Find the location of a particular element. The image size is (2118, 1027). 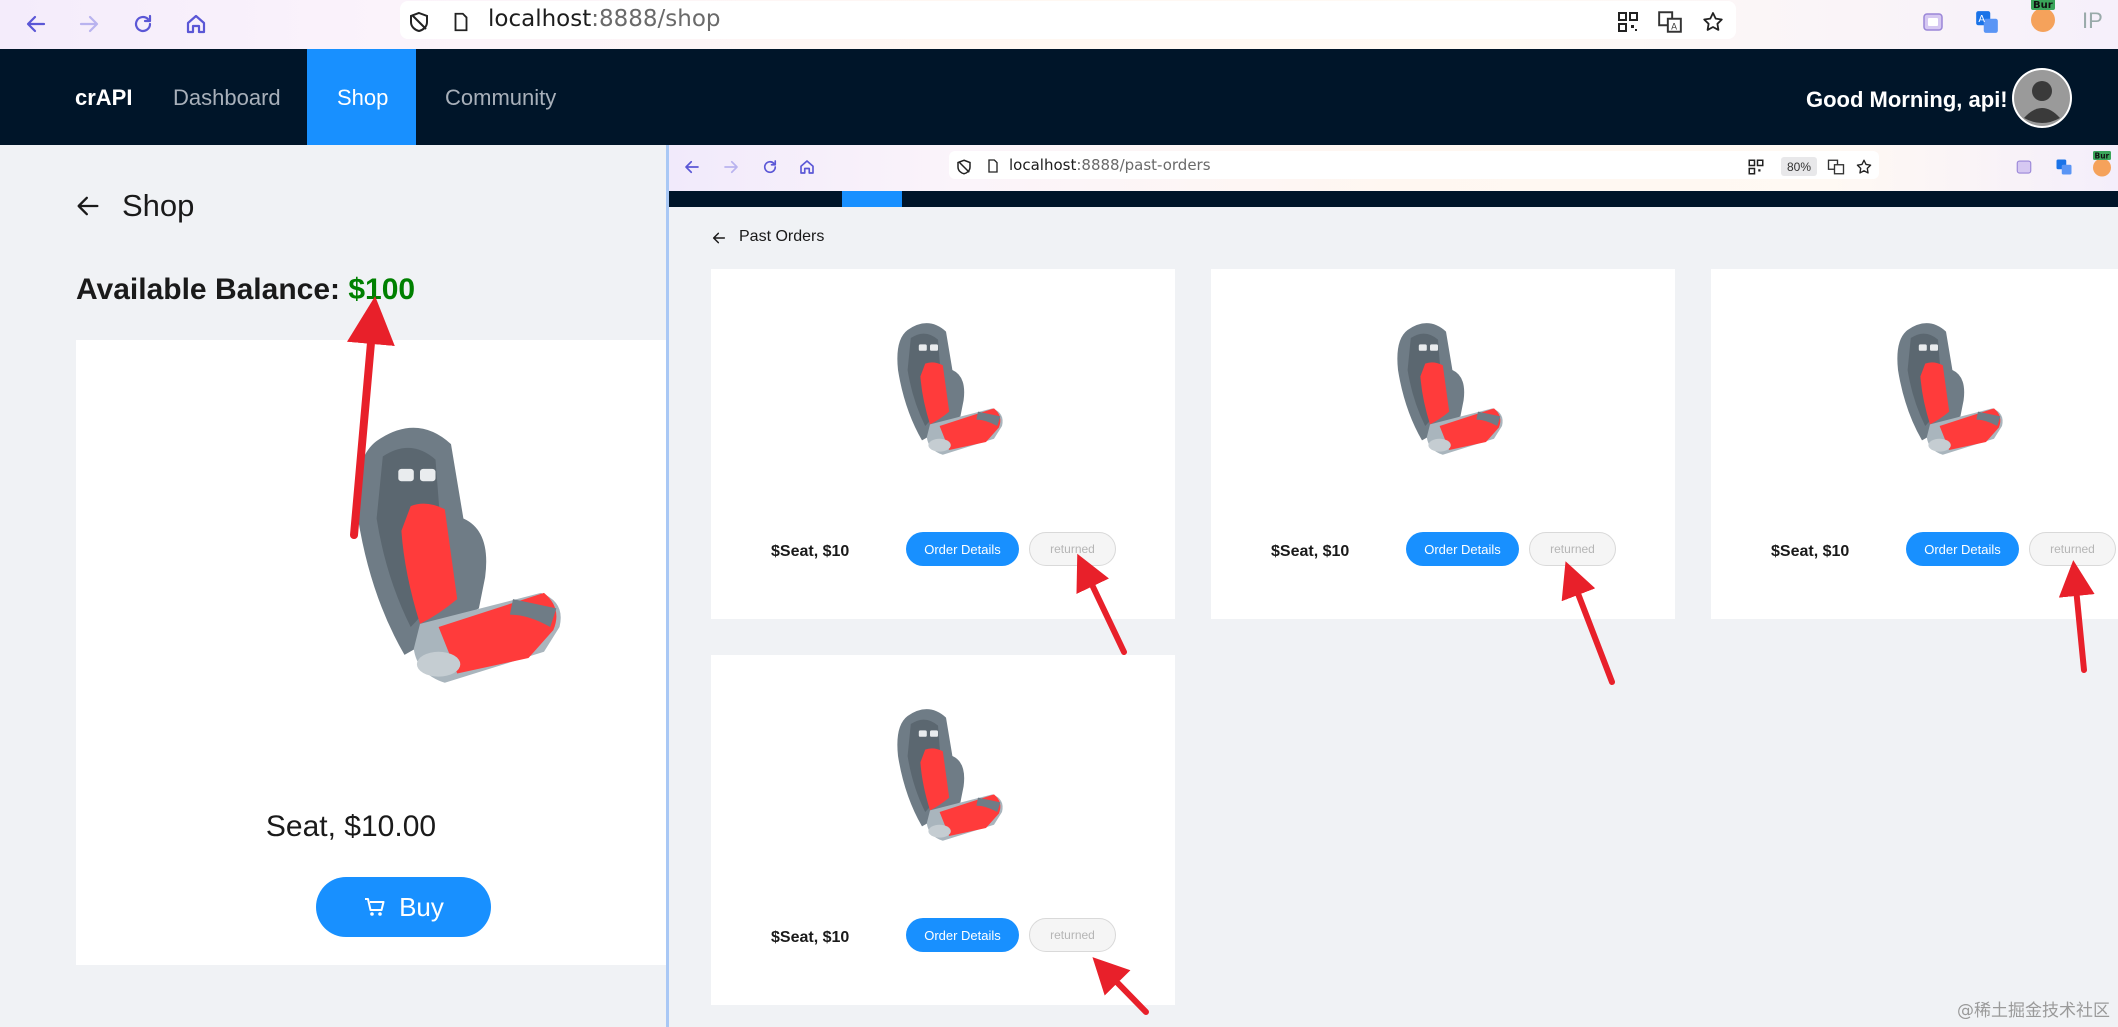

buy-button: Buy is located at coordinates (403, 907).